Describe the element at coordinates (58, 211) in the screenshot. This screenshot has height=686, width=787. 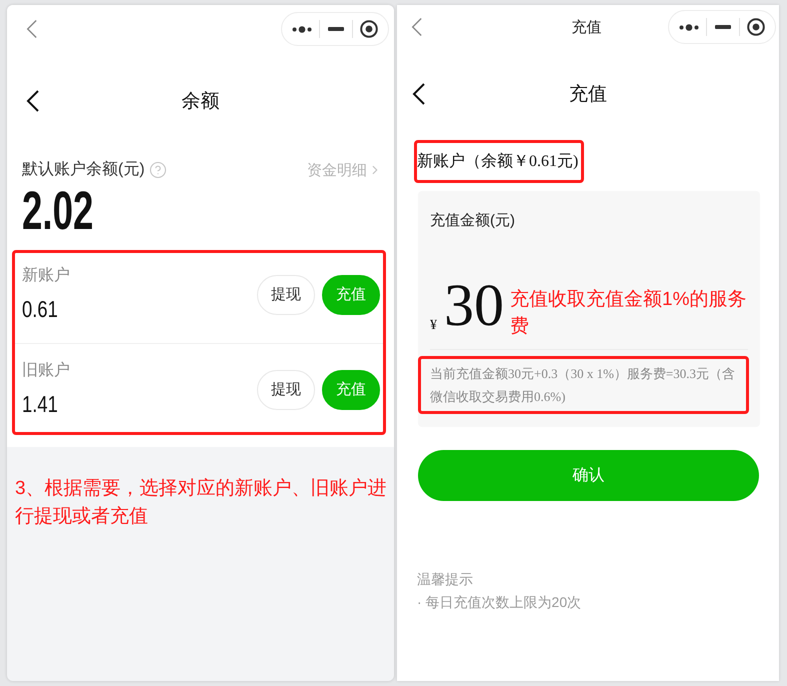
I see `balance-amount: 2.02` at that location.